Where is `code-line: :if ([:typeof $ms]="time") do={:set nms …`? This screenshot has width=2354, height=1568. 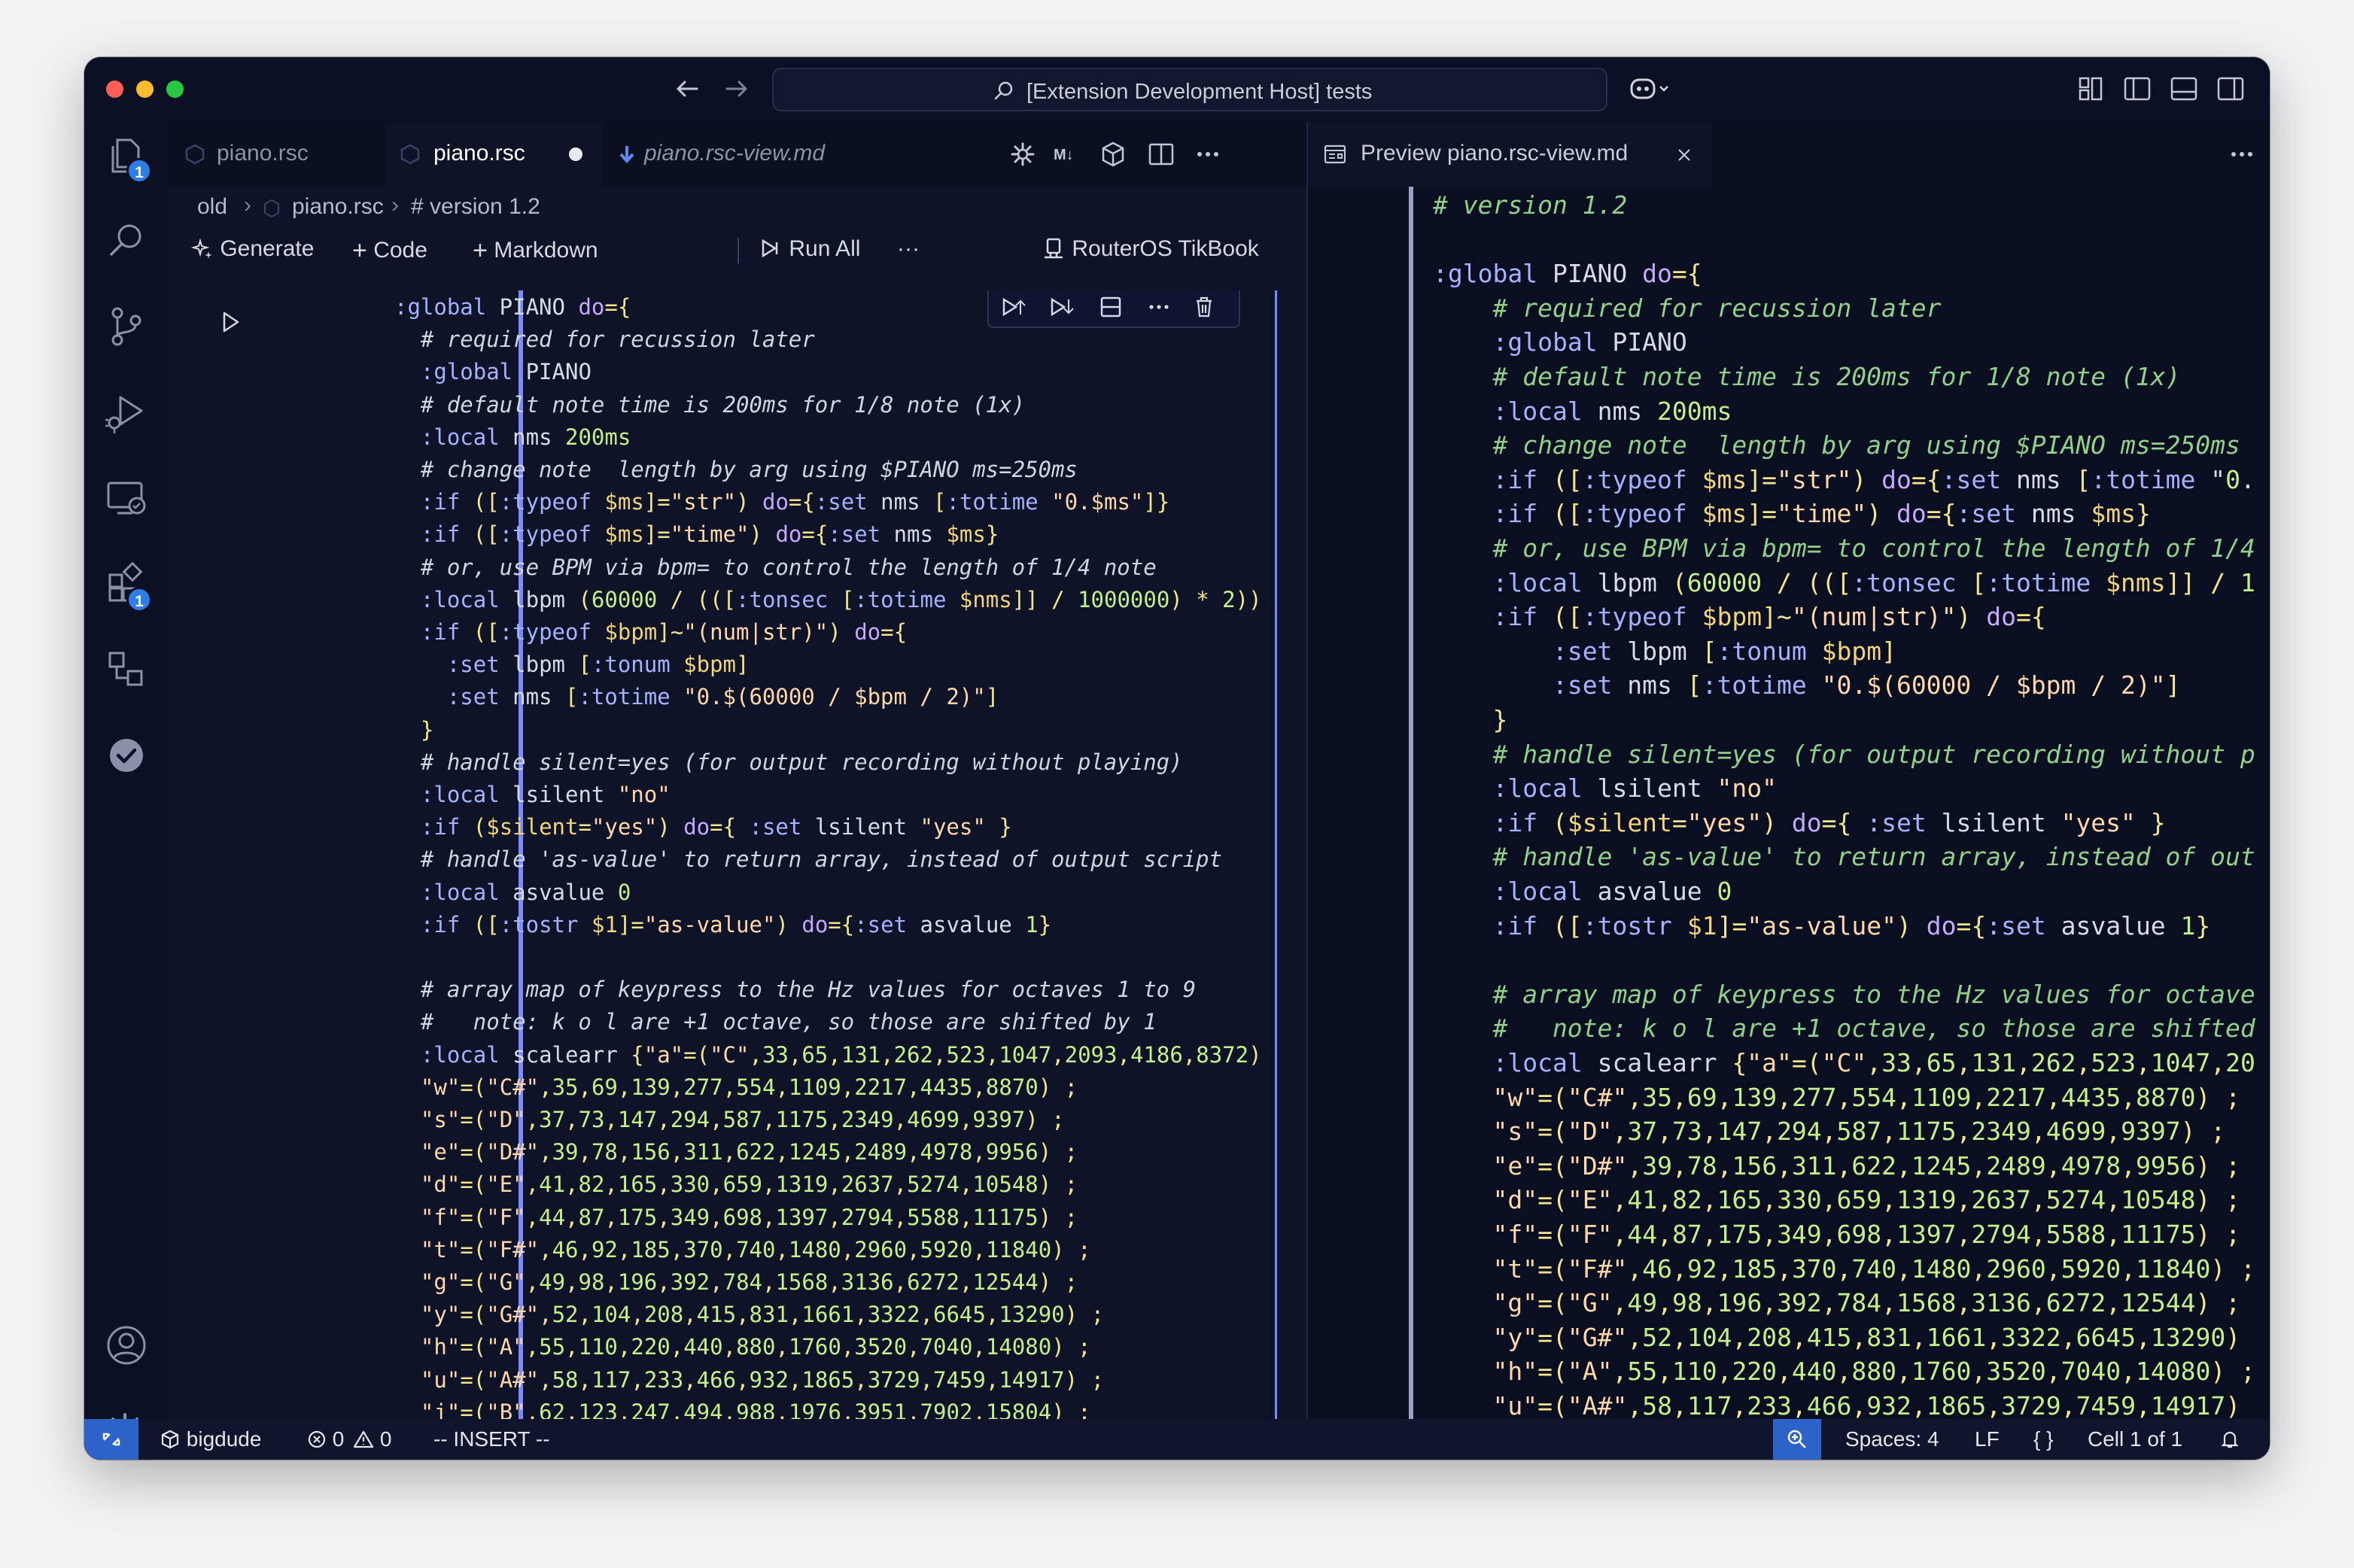
code-line: :if ([:typeof $ms]="time") do={:set nms … is located at coordinates (696, 534).